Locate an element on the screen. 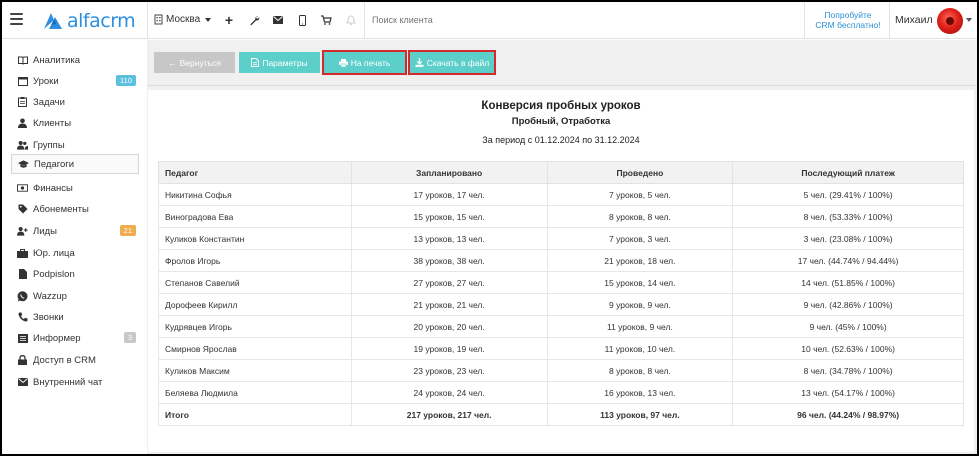 Image resolution: width=979 pixels, height=456 pixels. download-button: Скачать в файл is located at coordinates (452, 62).